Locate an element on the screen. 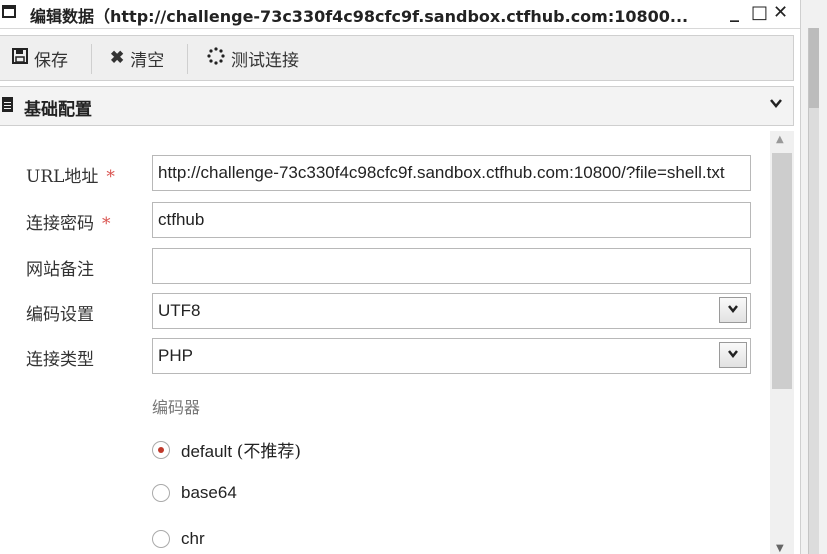 This screenshot has width=827, height=554. window-icon is located at coordinates (9, 11).